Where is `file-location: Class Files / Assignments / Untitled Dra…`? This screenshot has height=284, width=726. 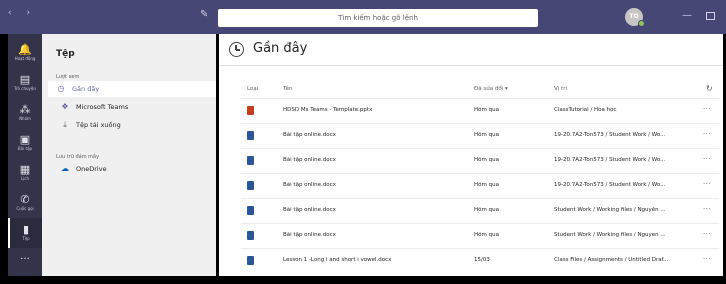 file-location: Class Files / Assignments / Untitled Dra… is located at coordinates (611, 260).